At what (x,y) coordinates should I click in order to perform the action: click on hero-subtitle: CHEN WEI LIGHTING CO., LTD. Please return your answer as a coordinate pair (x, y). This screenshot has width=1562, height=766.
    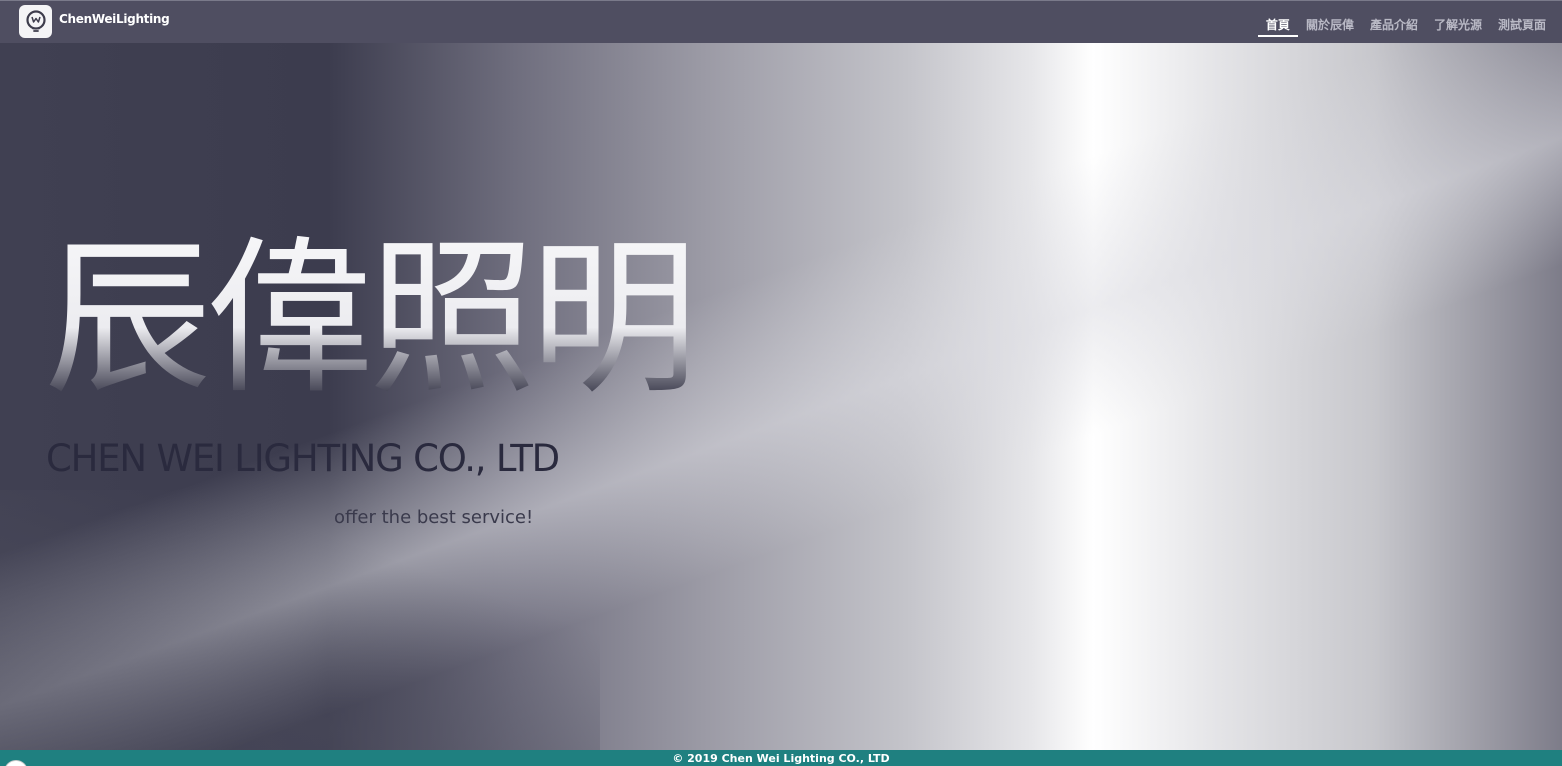
    Looking at the image, I should click on (303, 458).